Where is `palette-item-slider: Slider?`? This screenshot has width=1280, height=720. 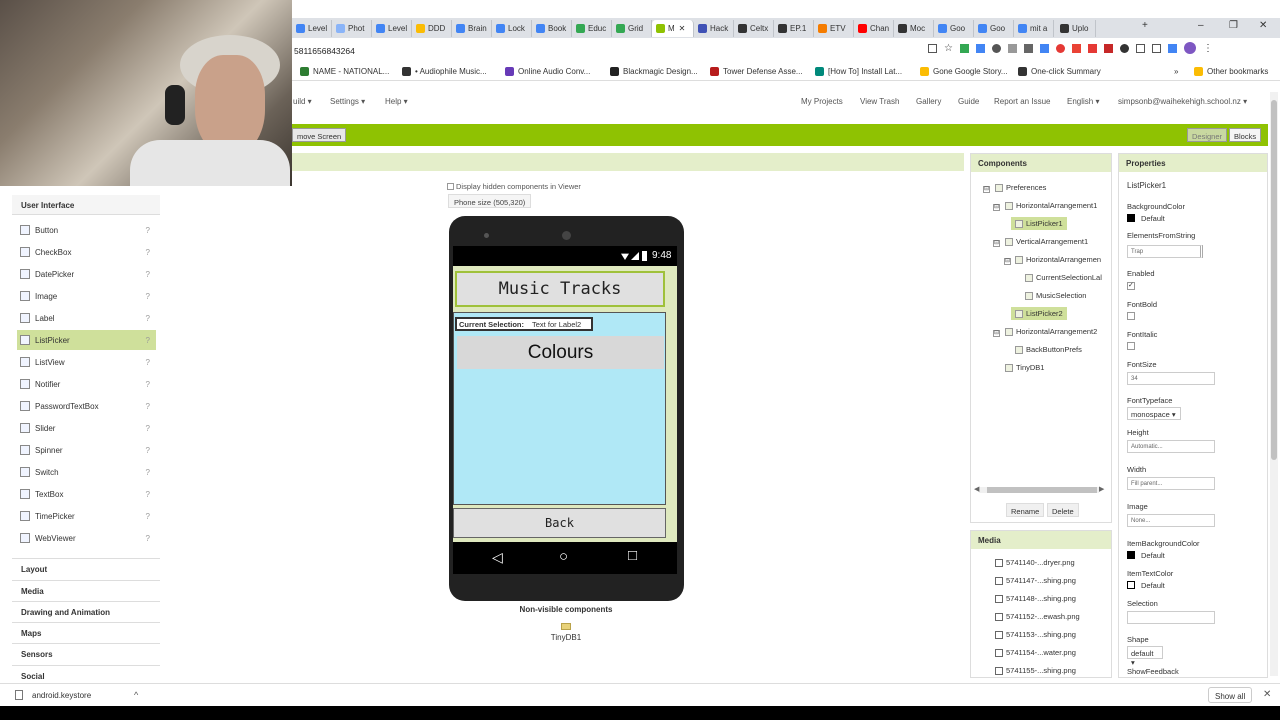 palette-item-slider: Slider? is located at coordinates (86, 428).